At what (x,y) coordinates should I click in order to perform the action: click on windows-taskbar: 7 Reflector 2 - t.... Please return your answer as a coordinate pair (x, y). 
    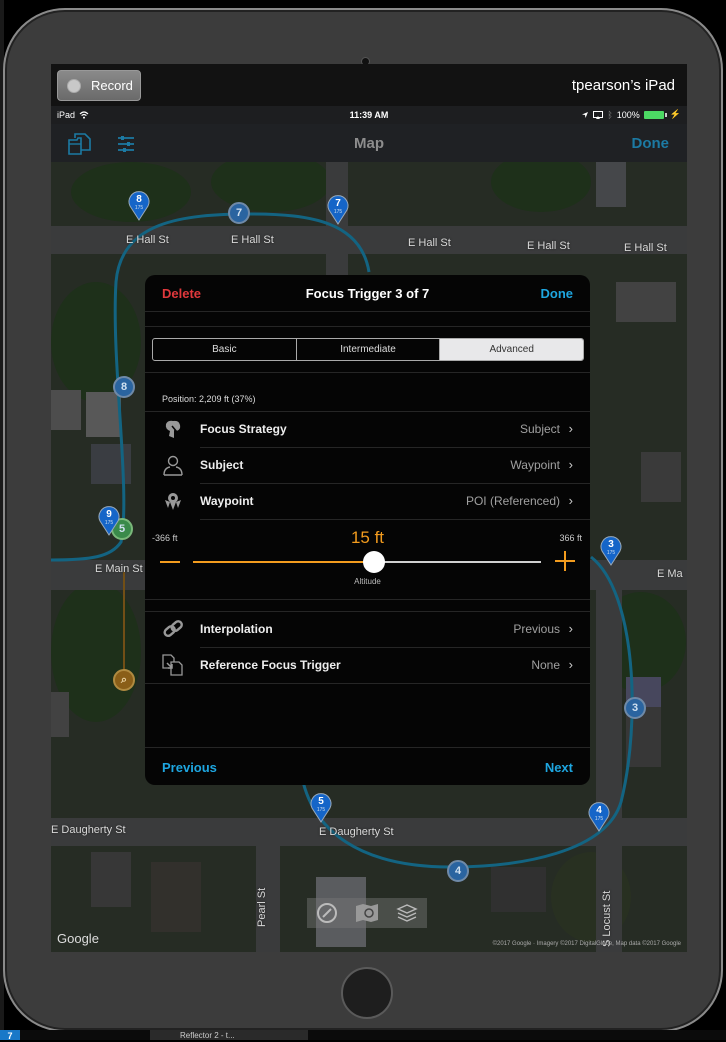
    Looking at the image, I should click on (363, 1035).